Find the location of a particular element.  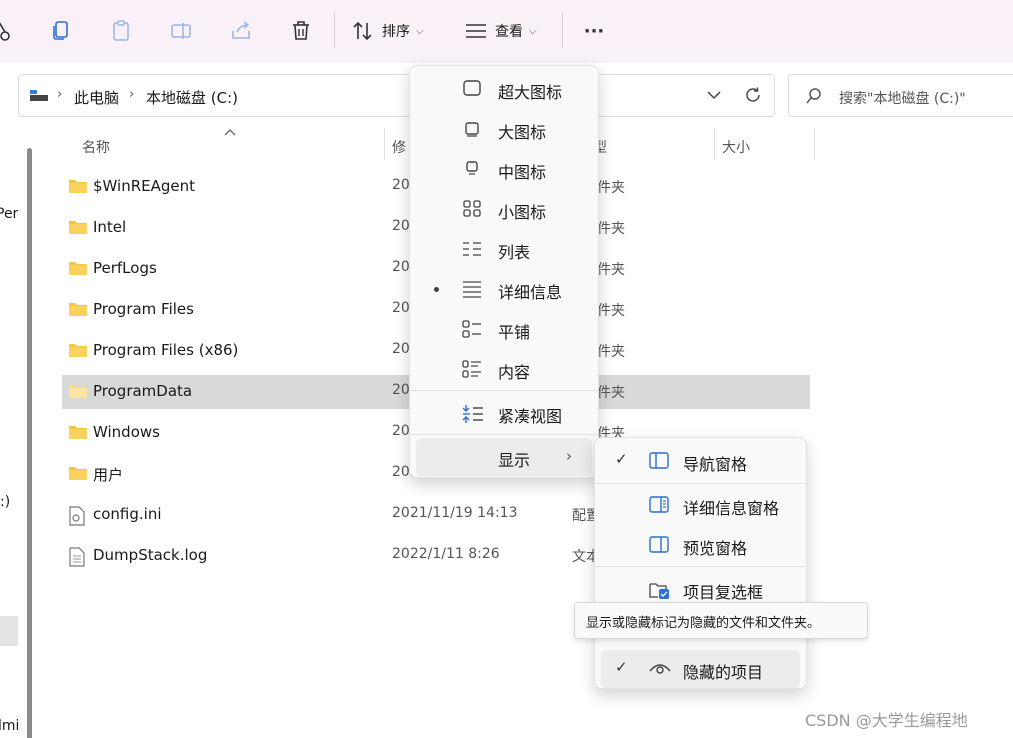

hidden-items-icon is located at coordinates (660, 669).